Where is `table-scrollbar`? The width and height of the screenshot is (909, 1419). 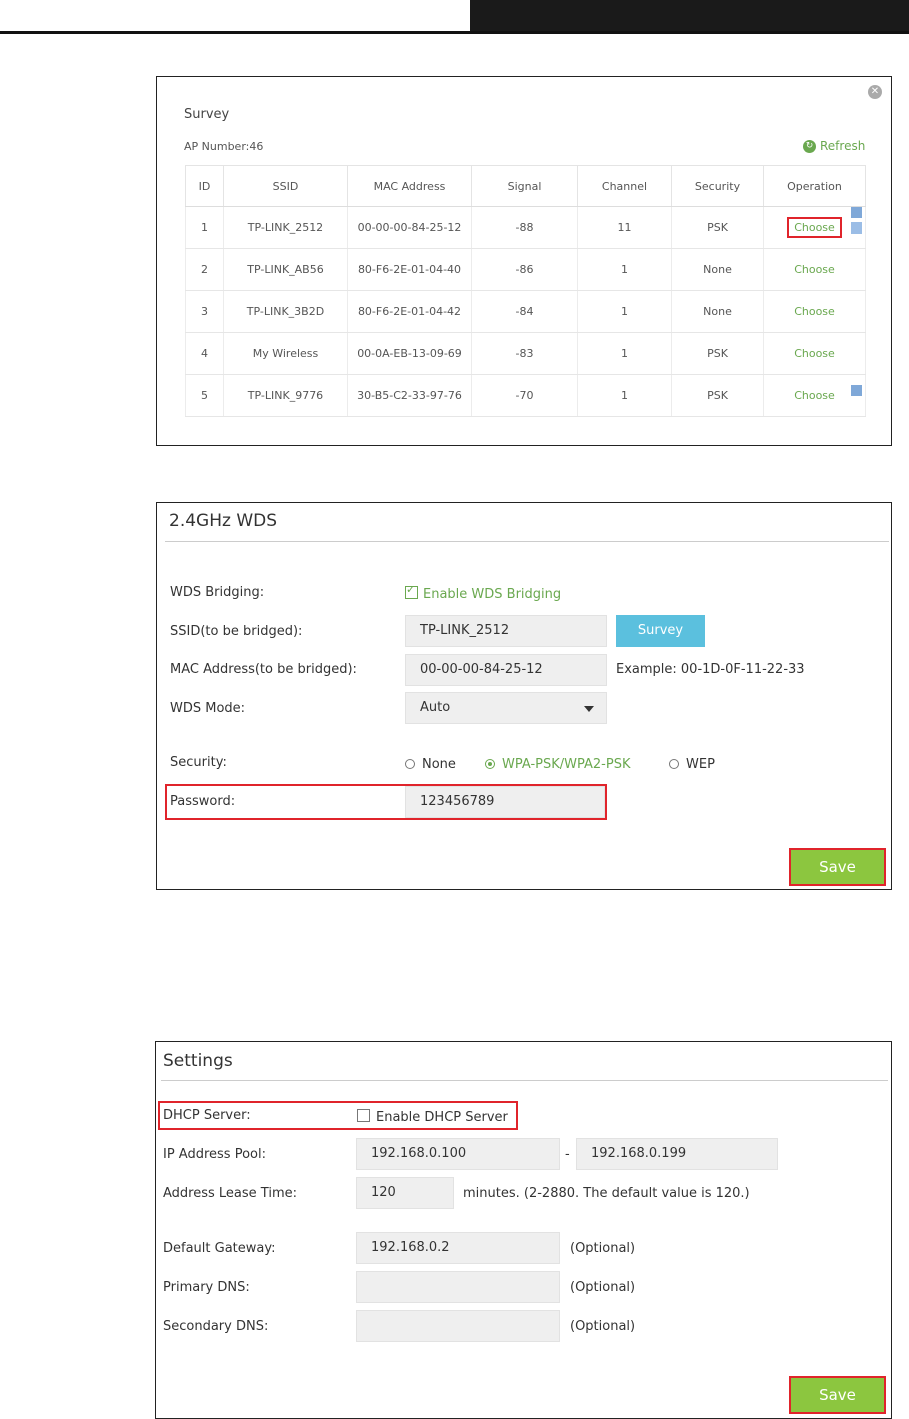
table-scrollbar is located at coordinates (857, 302).